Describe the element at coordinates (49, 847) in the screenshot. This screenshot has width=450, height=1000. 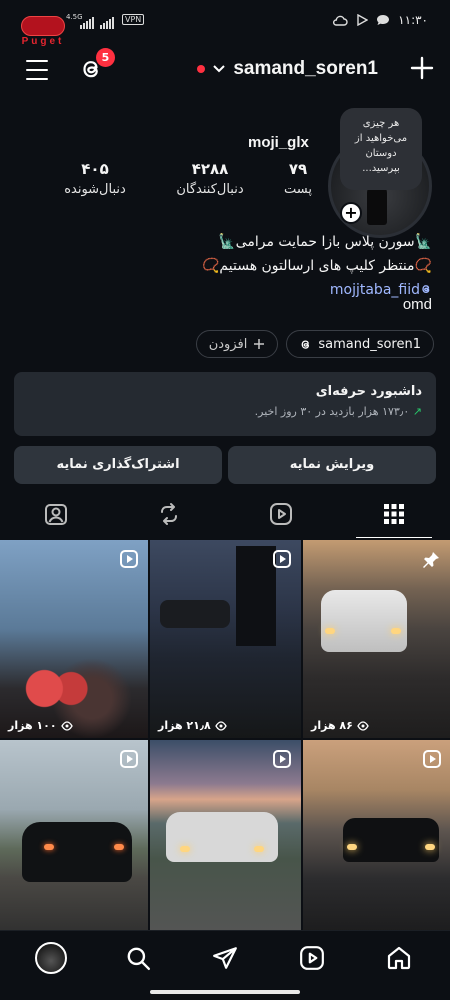
I see `taillight-shape` at that location.